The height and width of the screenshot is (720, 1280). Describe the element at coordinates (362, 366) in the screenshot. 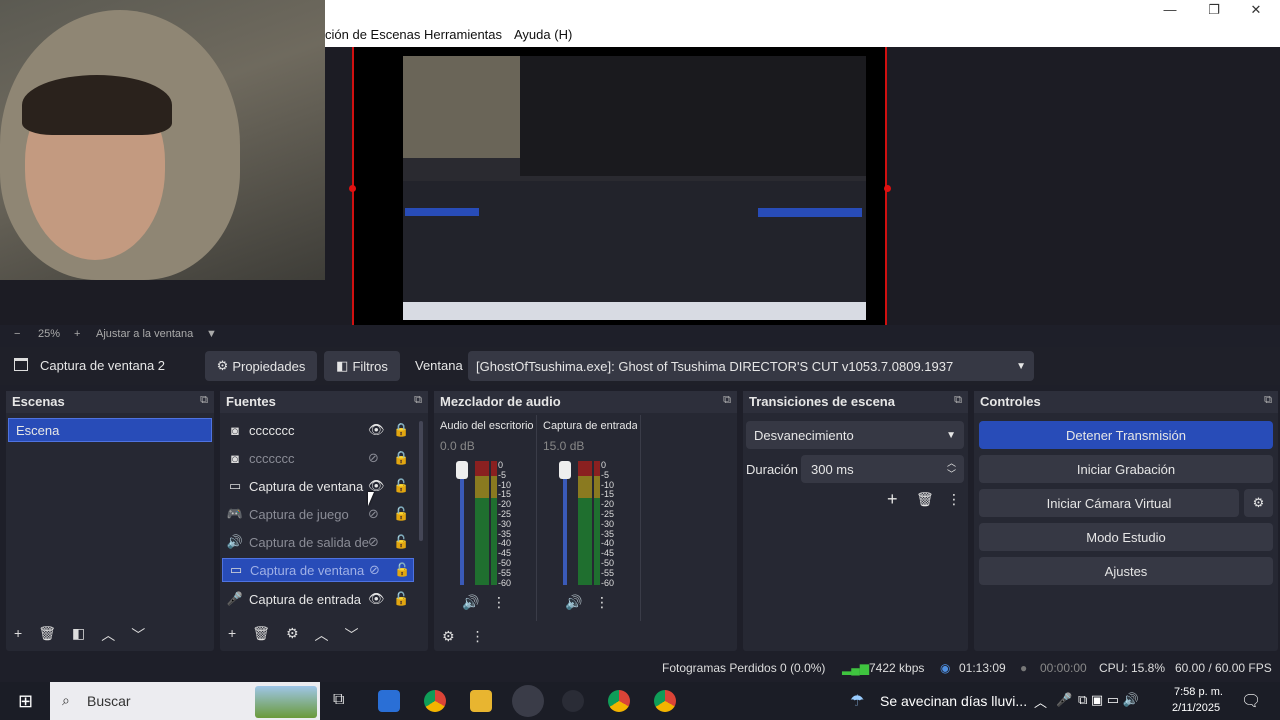

I see `filters-button: ◧ Filtros` at that location.